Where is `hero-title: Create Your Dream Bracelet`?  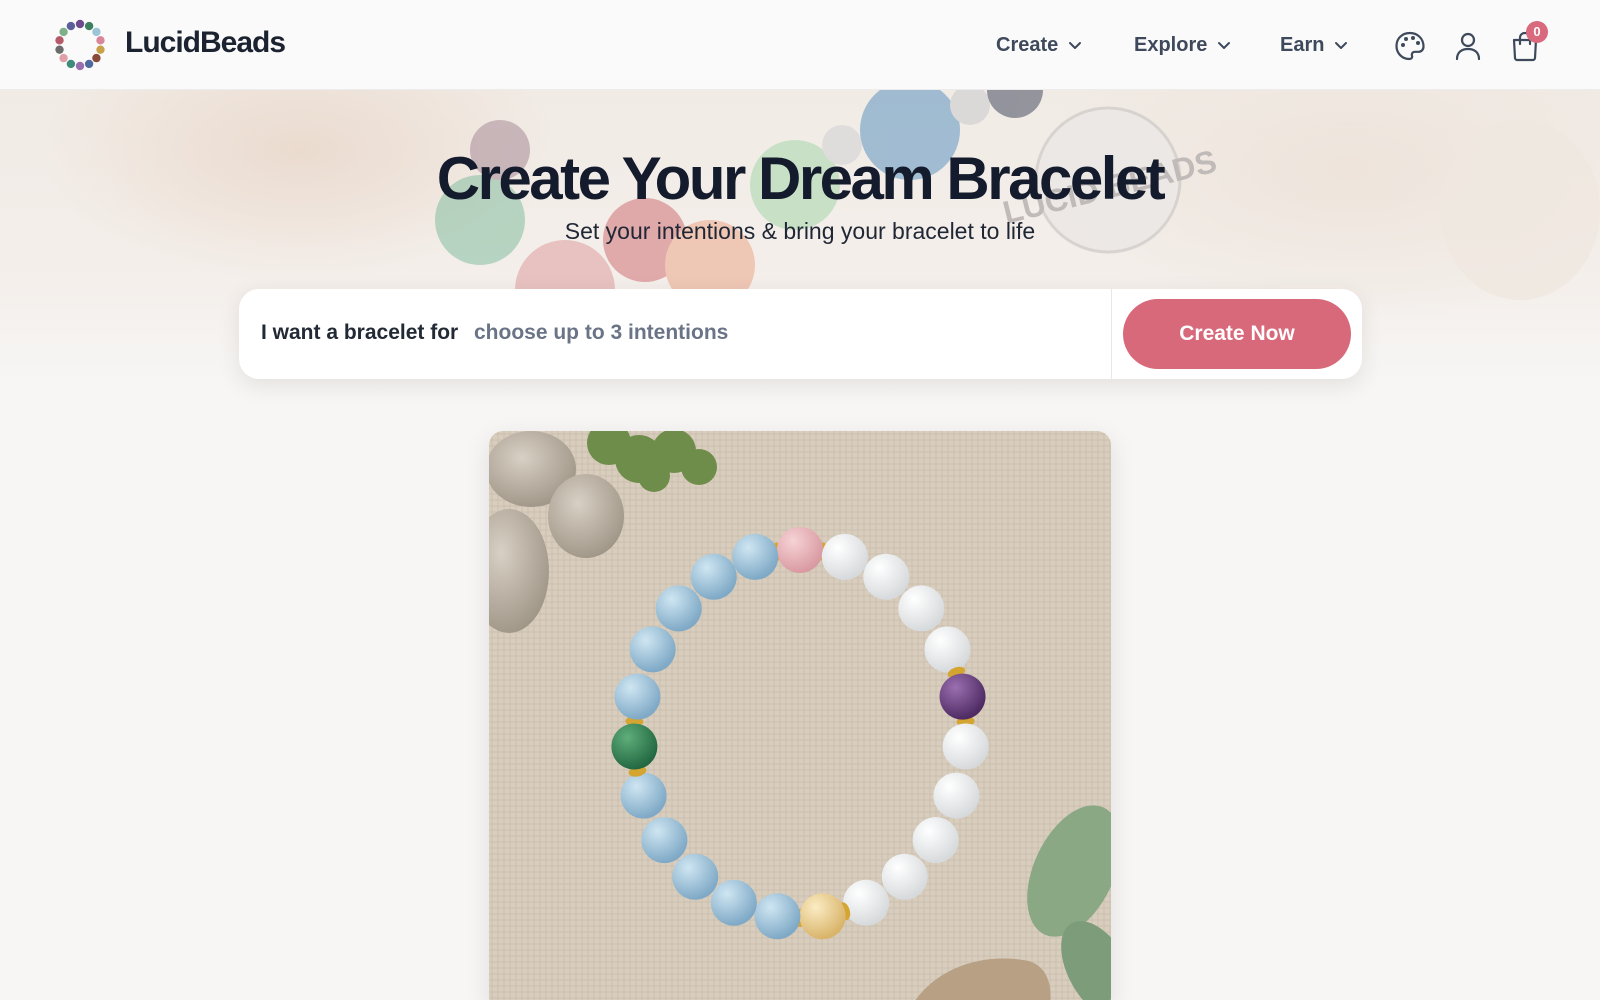 hero-title: Create Your Dream Bracelet is located at coordinates (801, 178).